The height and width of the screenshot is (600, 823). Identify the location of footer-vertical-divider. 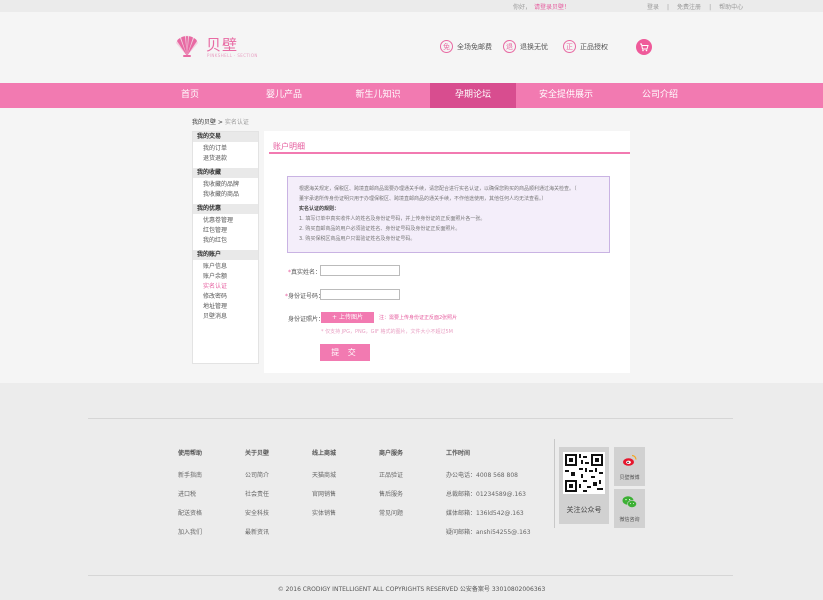
(554, 483).